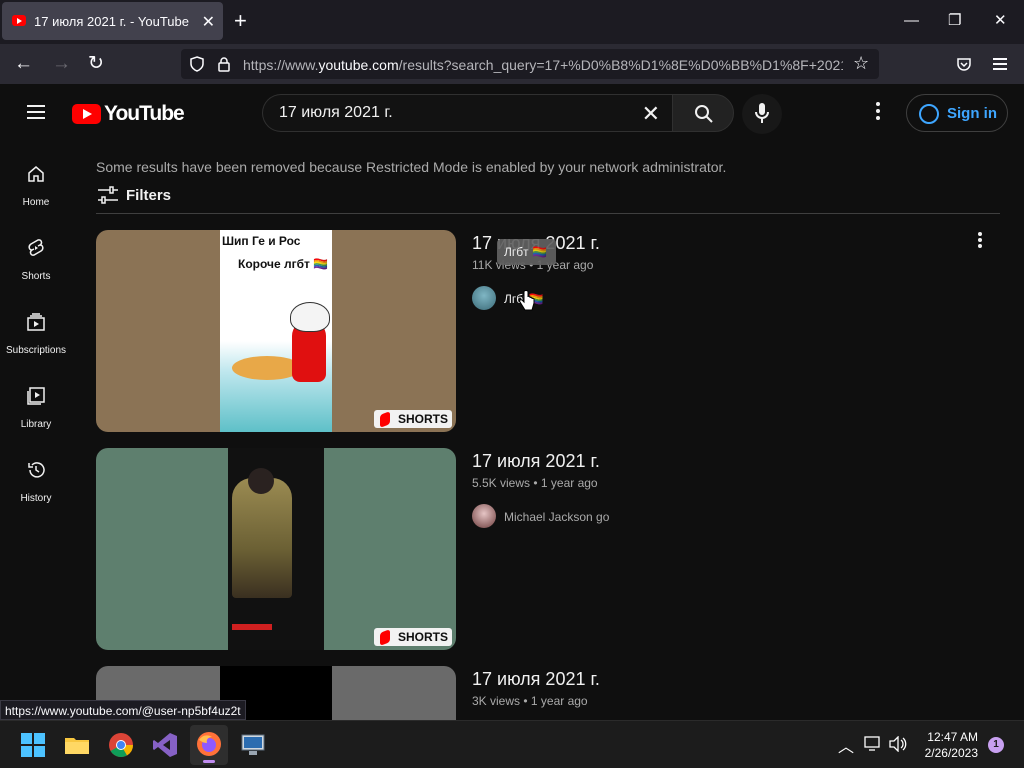  I want to click on browser-tab-bar: 17 июля 2021 г. - YouTube ✕ + — ❐ ✕, so click(512, 22).